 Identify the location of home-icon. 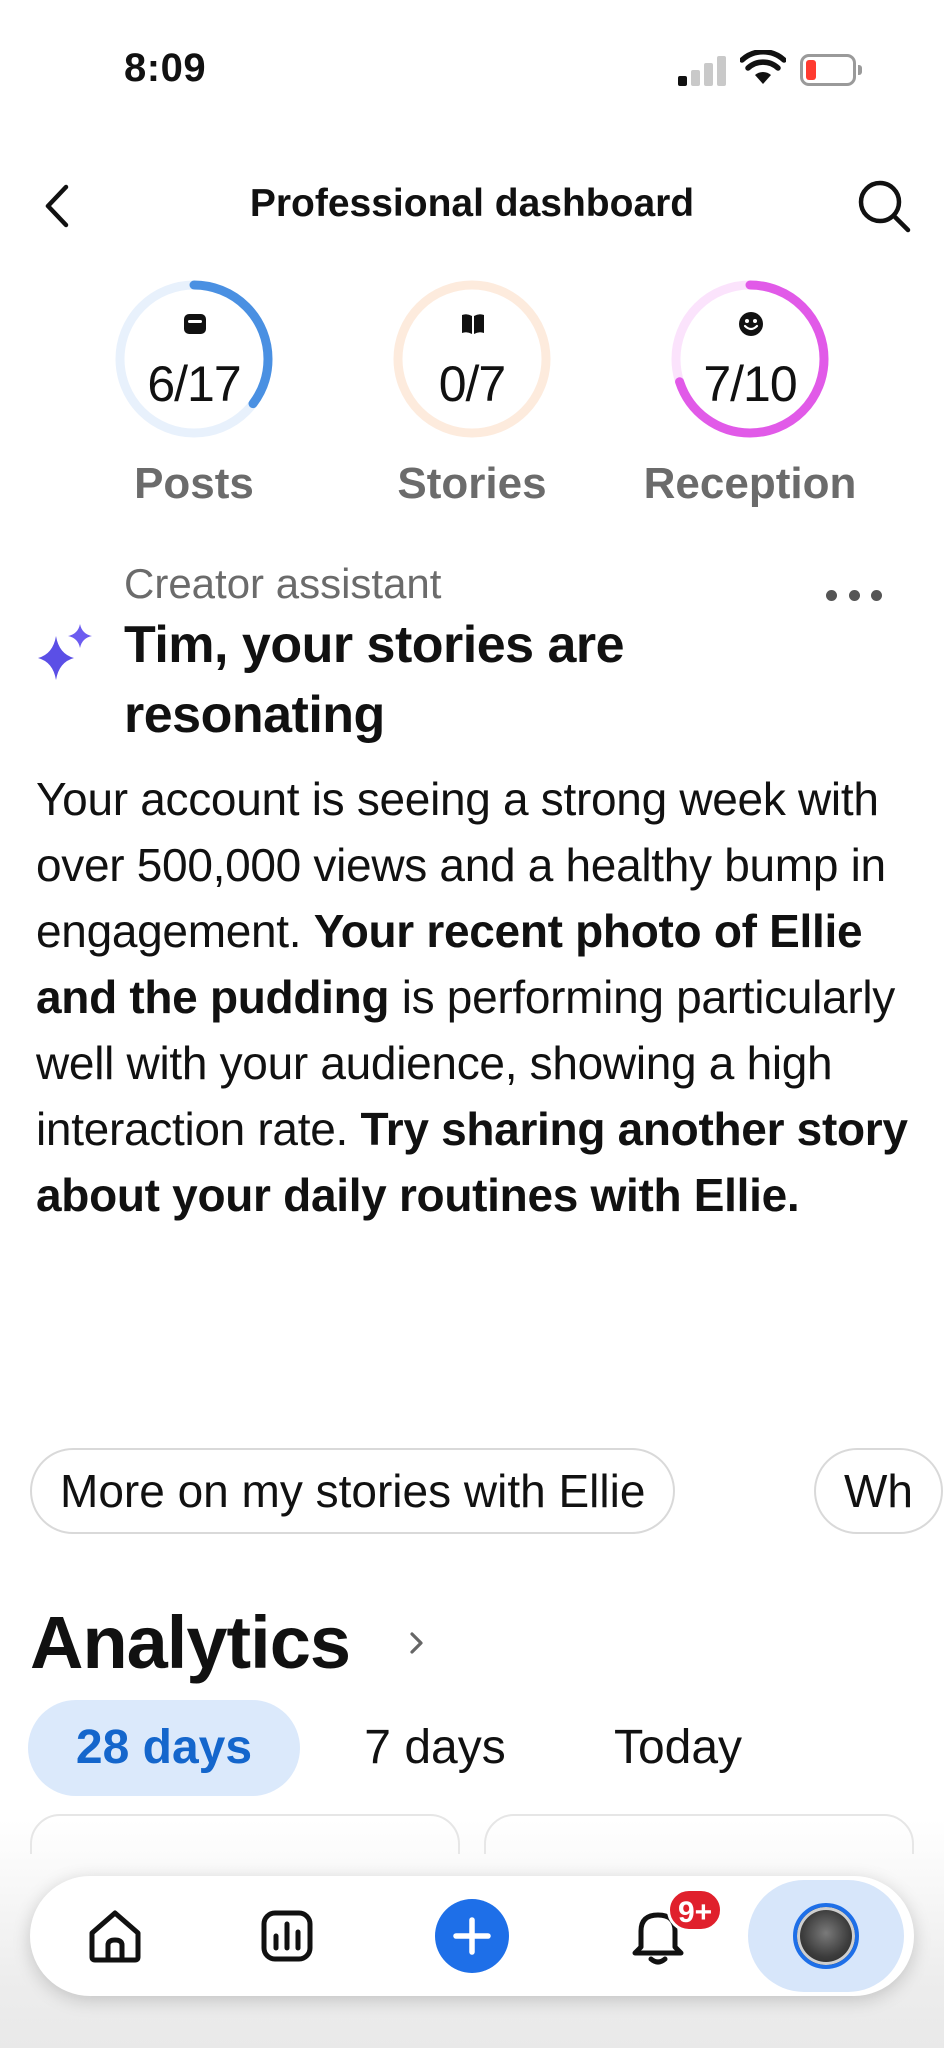
(115, 1936).